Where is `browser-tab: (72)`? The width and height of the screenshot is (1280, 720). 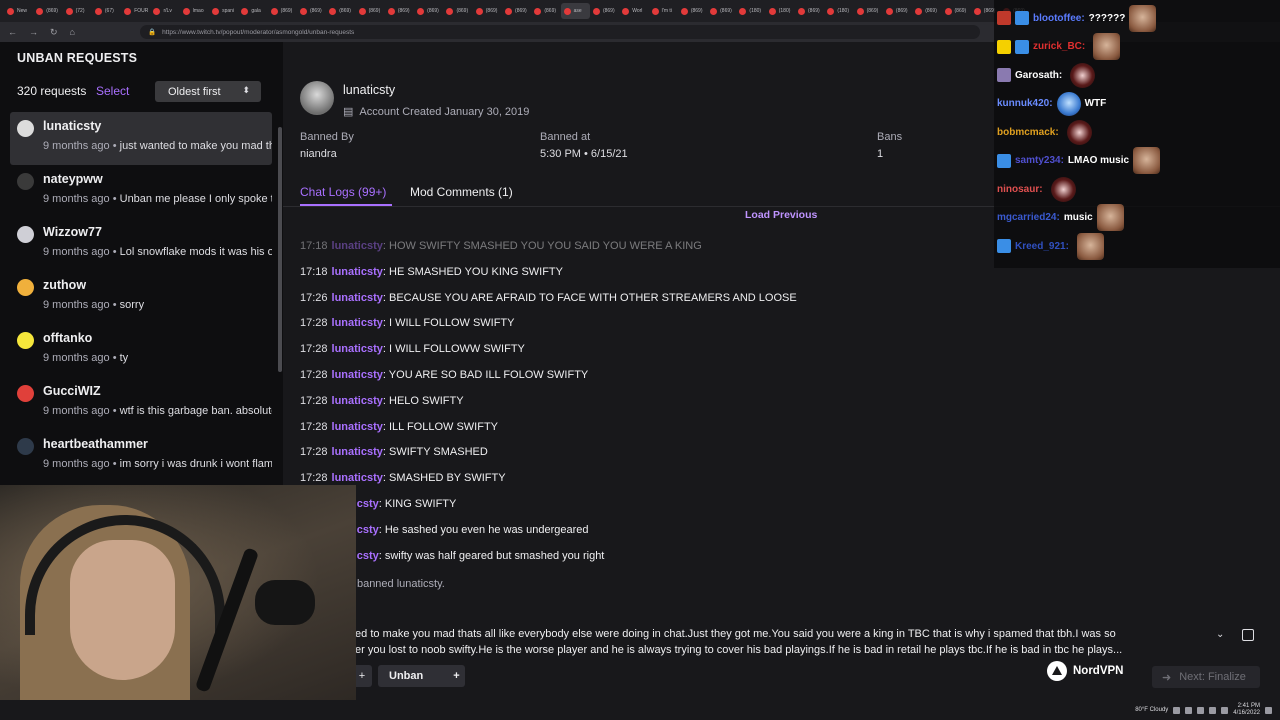
browser-tab: (72) is located at coordinates (77, 11).